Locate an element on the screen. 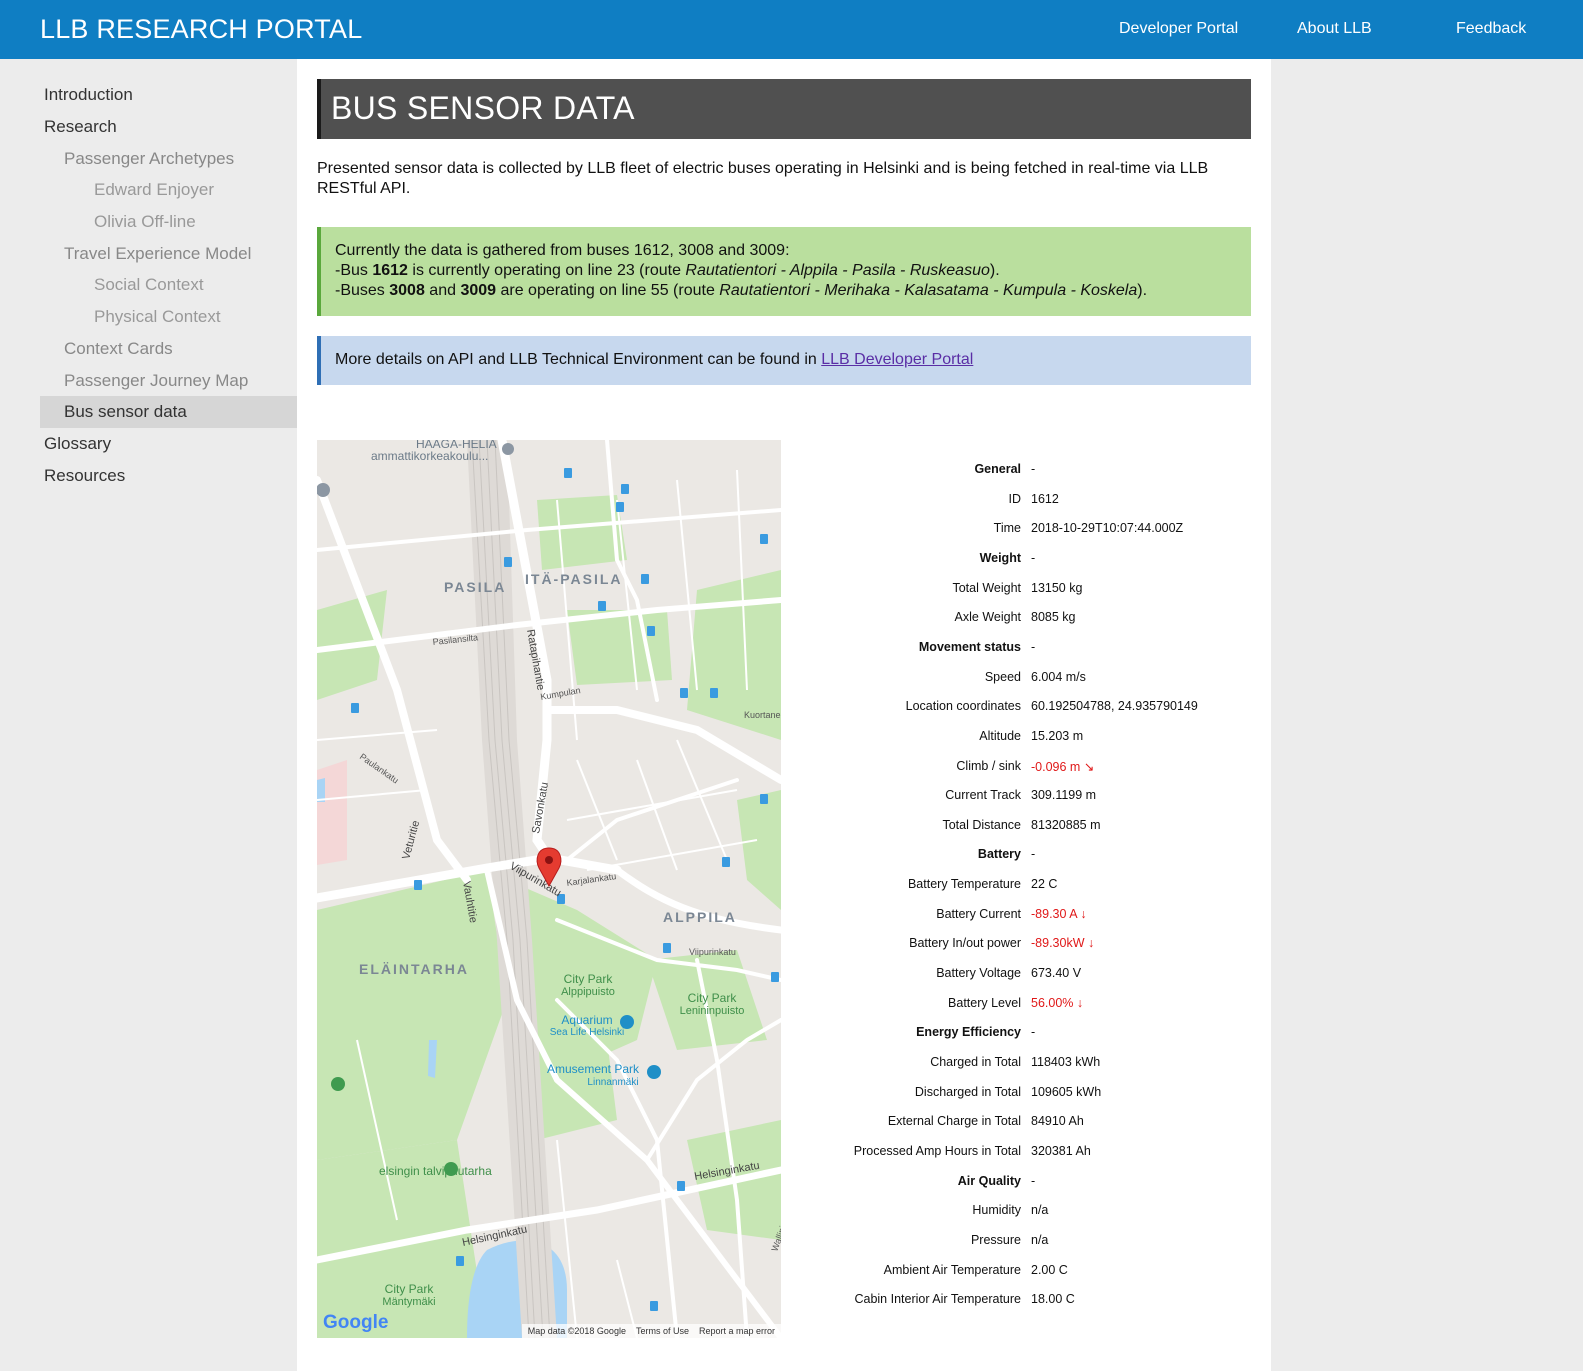  map-label-elaintarha: ELÄINTARHA is located at coordinates (414, 969).